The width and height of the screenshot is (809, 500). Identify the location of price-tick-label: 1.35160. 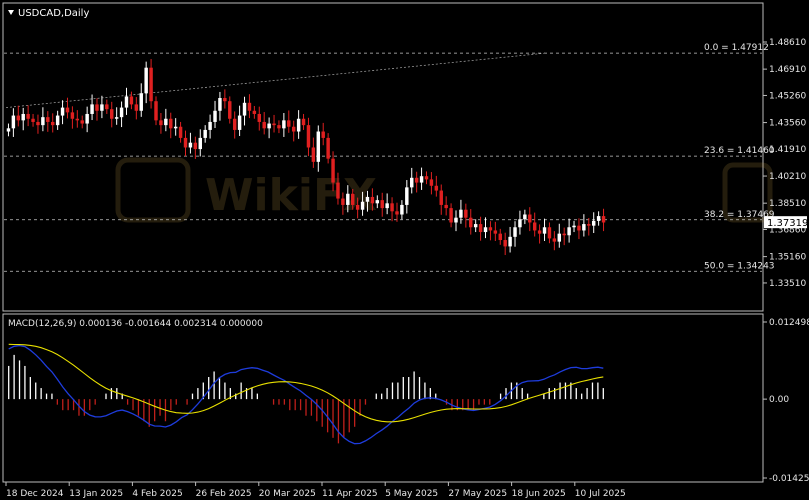
(787, 258).